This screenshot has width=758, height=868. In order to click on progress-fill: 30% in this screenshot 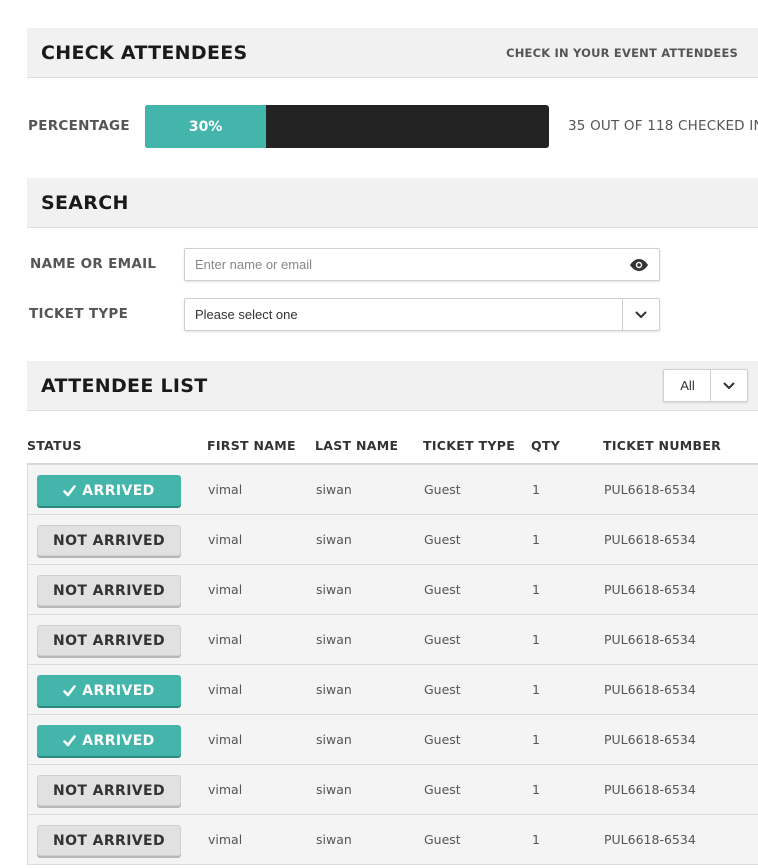, I will do `click(206, 126)`.